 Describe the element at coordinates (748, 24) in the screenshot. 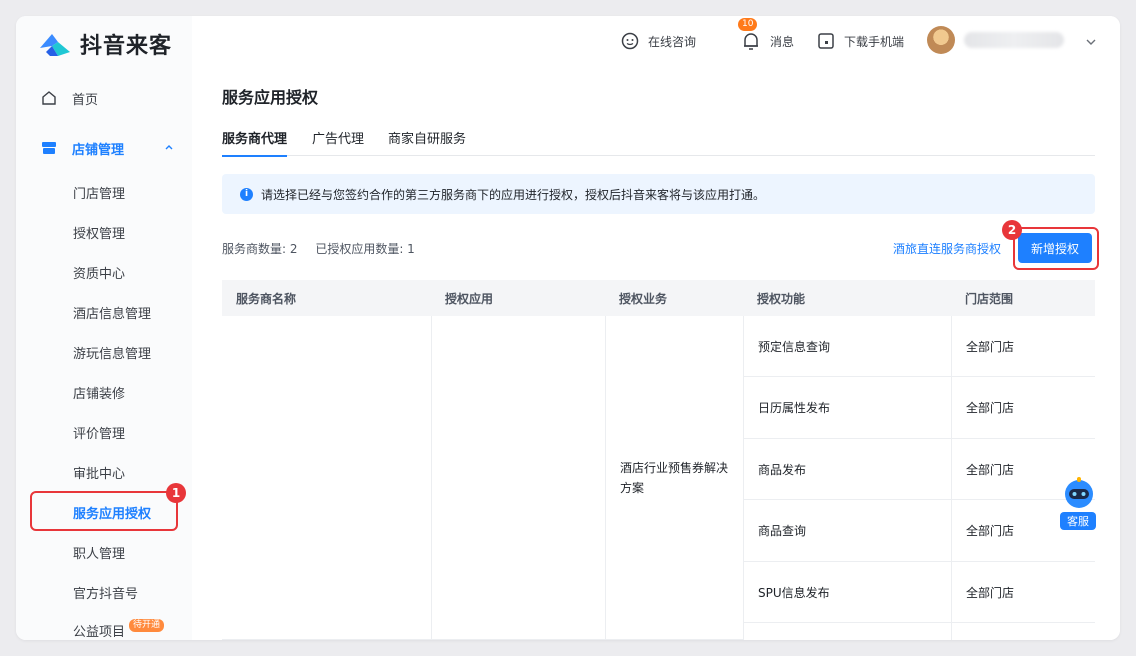

I see `message-count-badge: 10` at that location.